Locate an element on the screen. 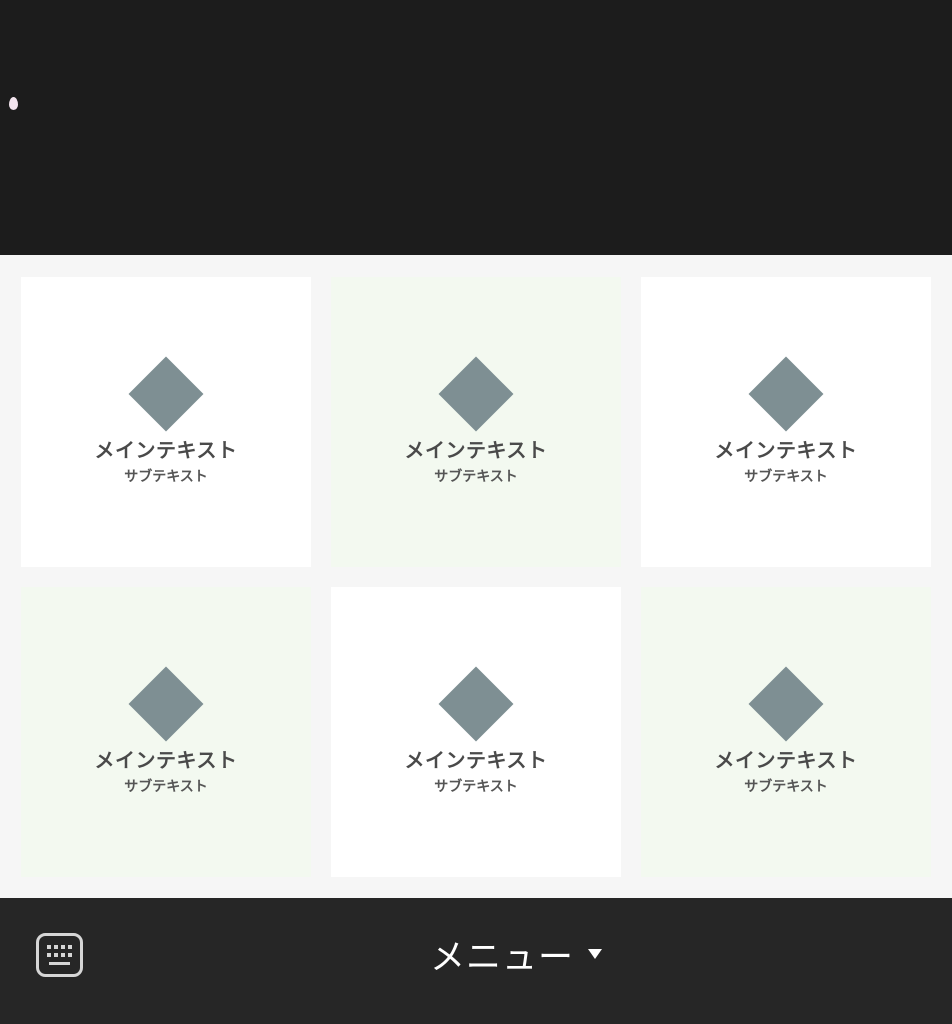 The width and height of the screenshot is (952, 1024). menu-tile-2: メインテキスト サブテキスト is located at coordinates (476, 422).